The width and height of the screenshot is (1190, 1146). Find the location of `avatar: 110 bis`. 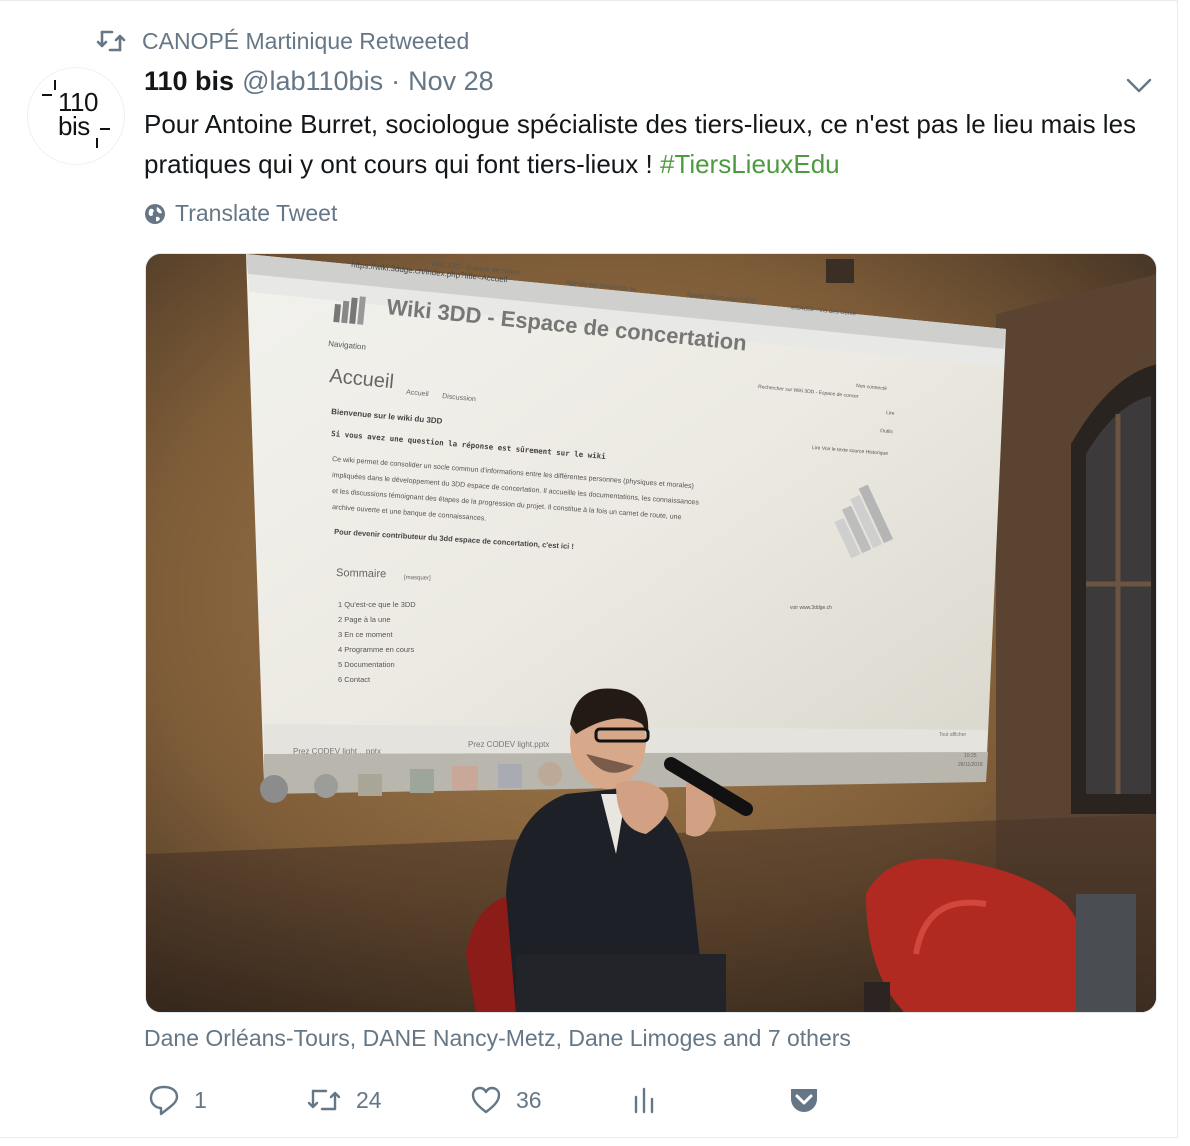

avatar: 110 bis is located at coordinates (76, 116).